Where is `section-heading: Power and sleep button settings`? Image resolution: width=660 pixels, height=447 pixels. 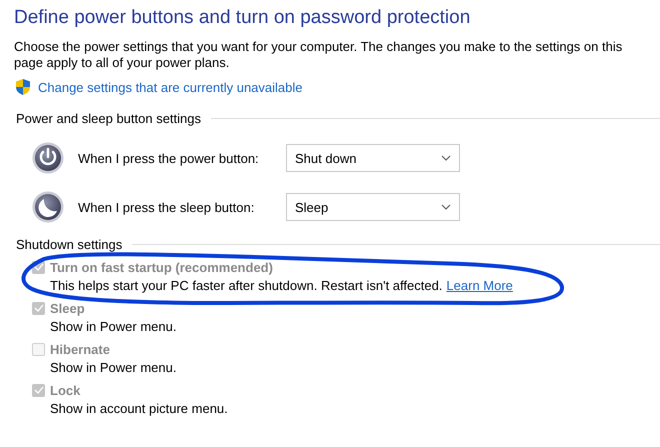
section-heading: Power and sleep button settings is located at coordinates (109, 118).